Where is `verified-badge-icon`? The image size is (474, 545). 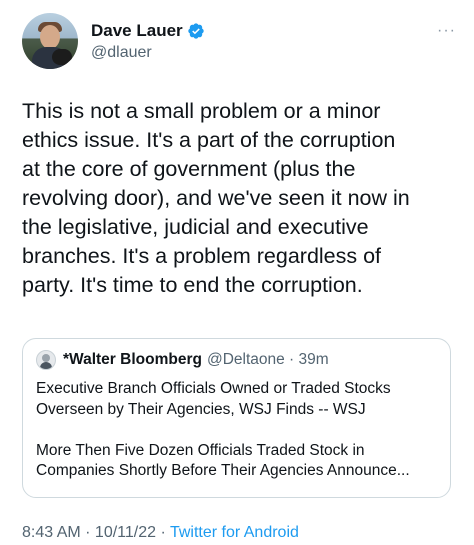 verified-badge-icon is located at coordinates (195, 31).